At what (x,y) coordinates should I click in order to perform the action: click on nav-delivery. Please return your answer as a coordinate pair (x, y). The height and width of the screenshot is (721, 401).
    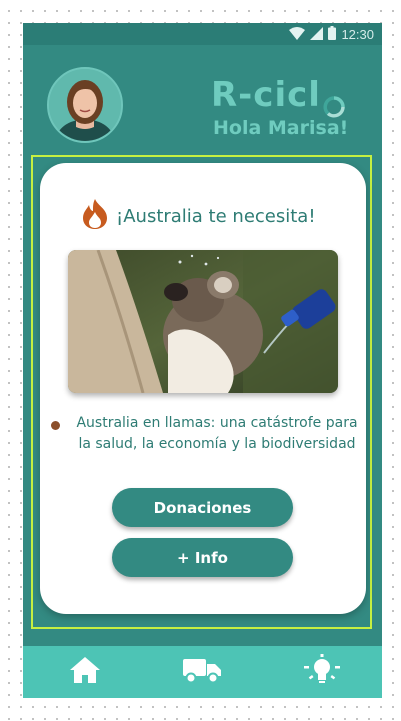
    Looking at the image, I should click on (202, 672).